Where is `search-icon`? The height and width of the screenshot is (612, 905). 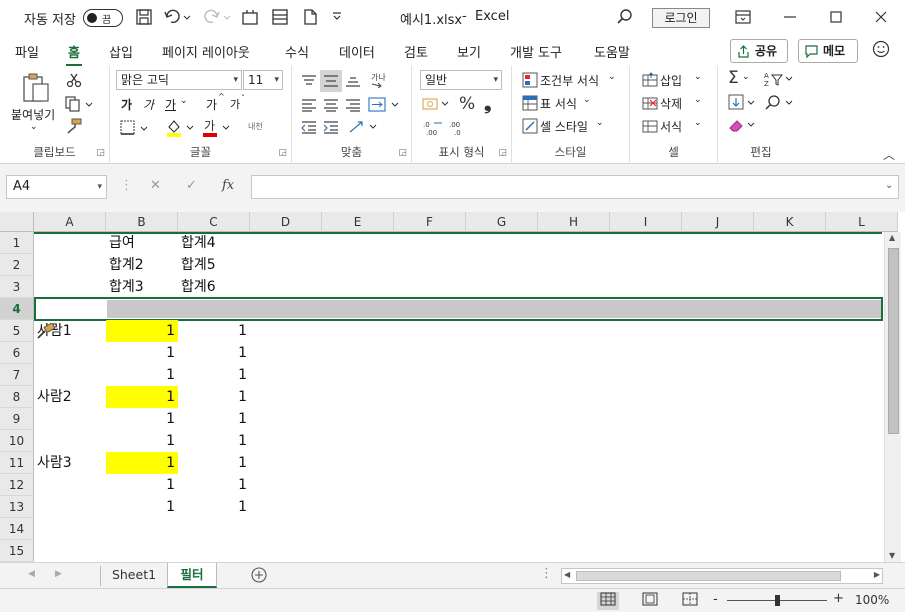
search-icon is located at coordinates (625, 17).